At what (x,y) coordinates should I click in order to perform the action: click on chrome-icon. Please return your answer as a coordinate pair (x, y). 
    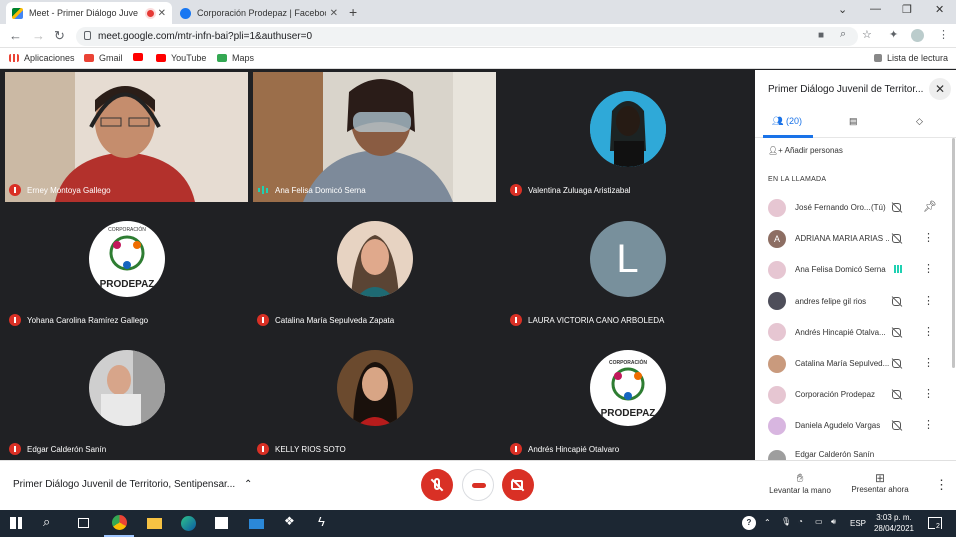
    Looking at the image, I should click on (119, 522).